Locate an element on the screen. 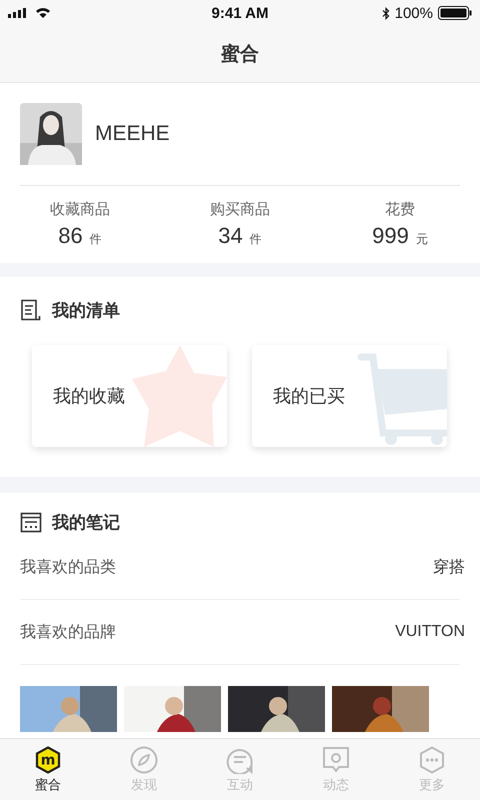 This screenshot has width=480, height=800. status-time: 9:41 AM is located at coordinates (240, 13).